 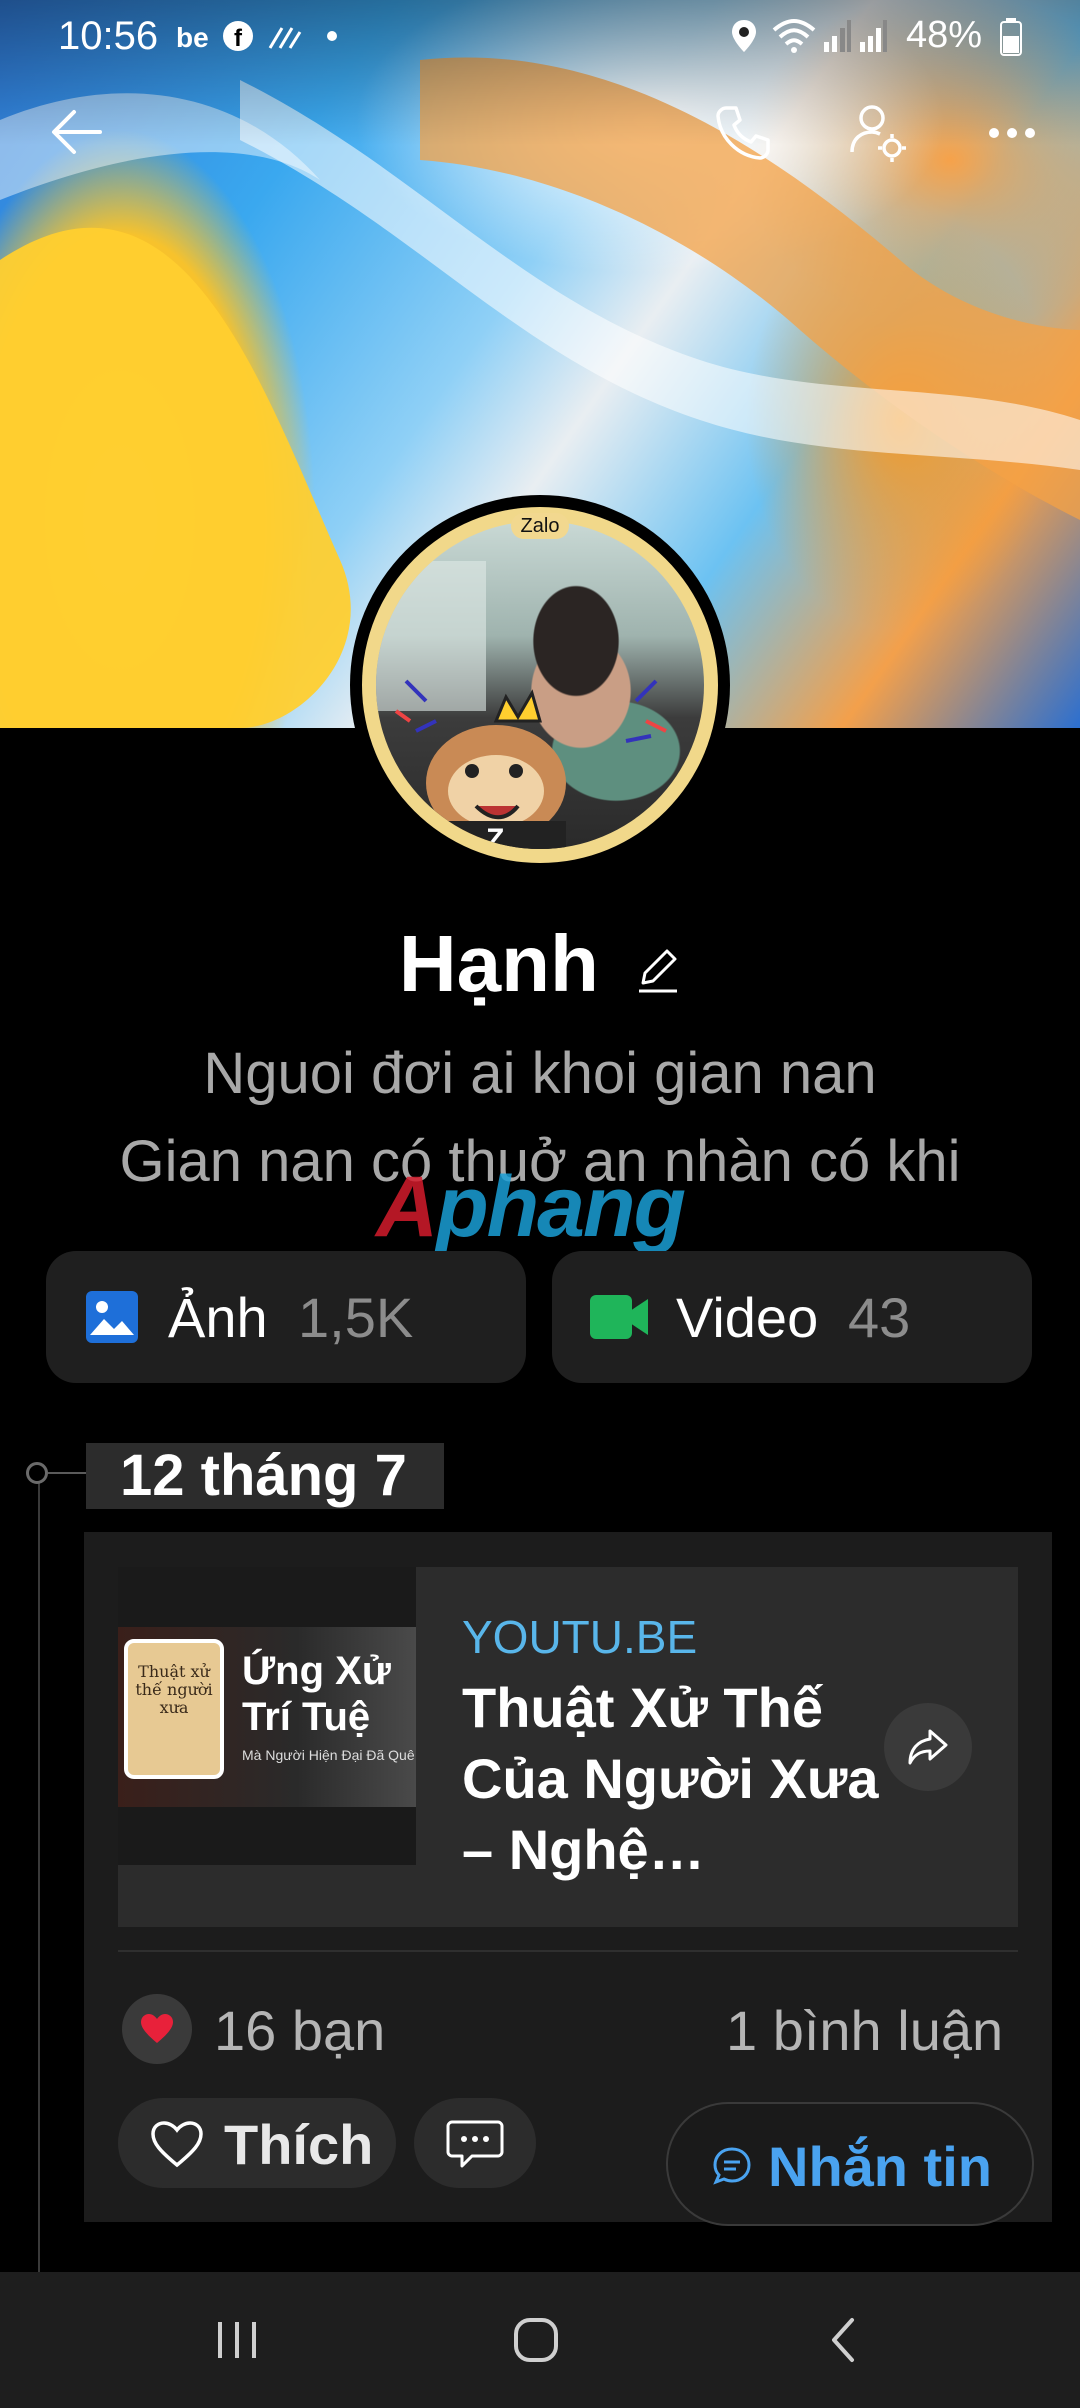 What do you see at coordinates (299, 2030) in the screenshot?
I see `likes-count: 16 bạn` at bounding box center [299, 2030].